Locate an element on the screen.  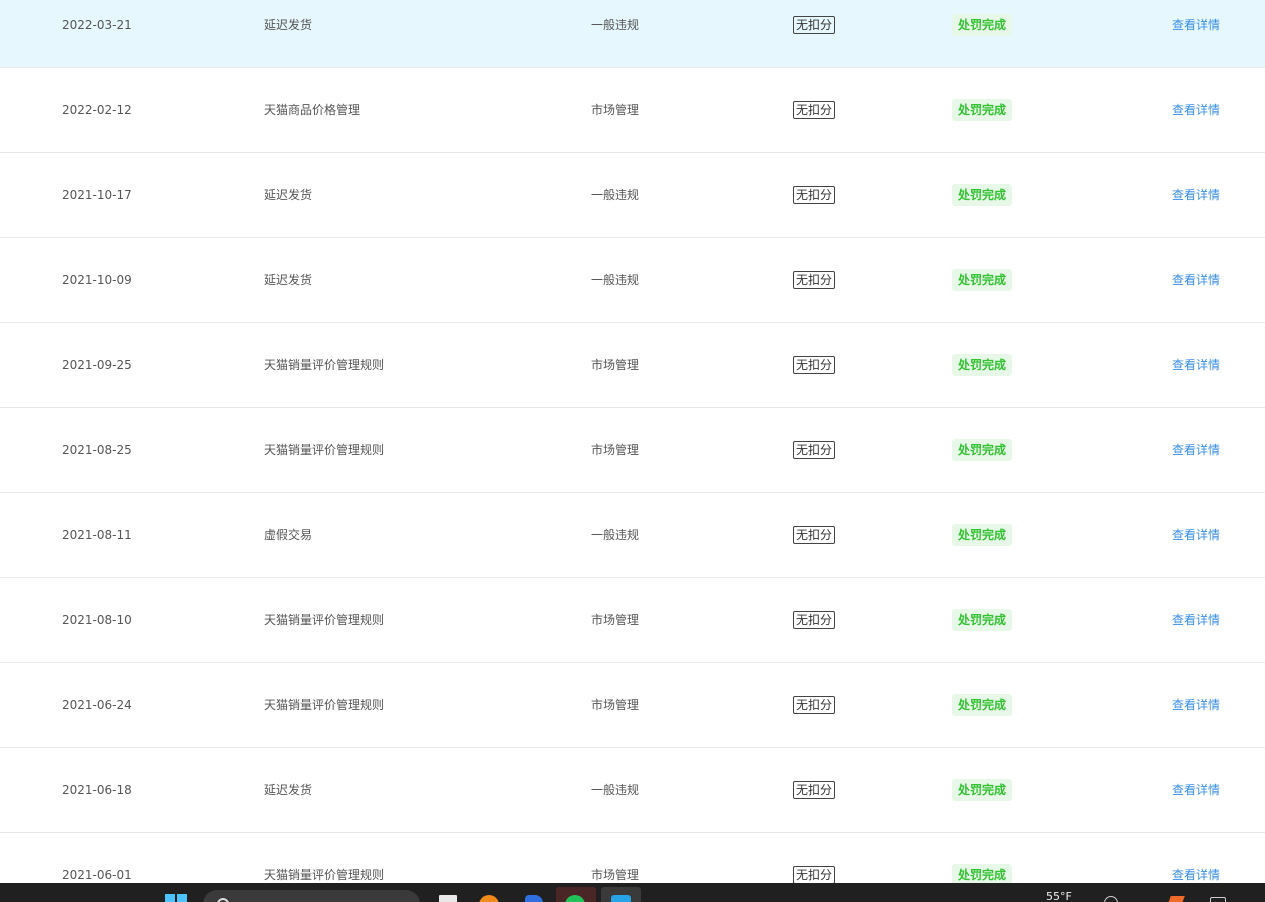
table-row: 2021-08-11 虚假交易 一般违规 无扣分 处罚完成 查看详情 is located at coordinates (632, 535).